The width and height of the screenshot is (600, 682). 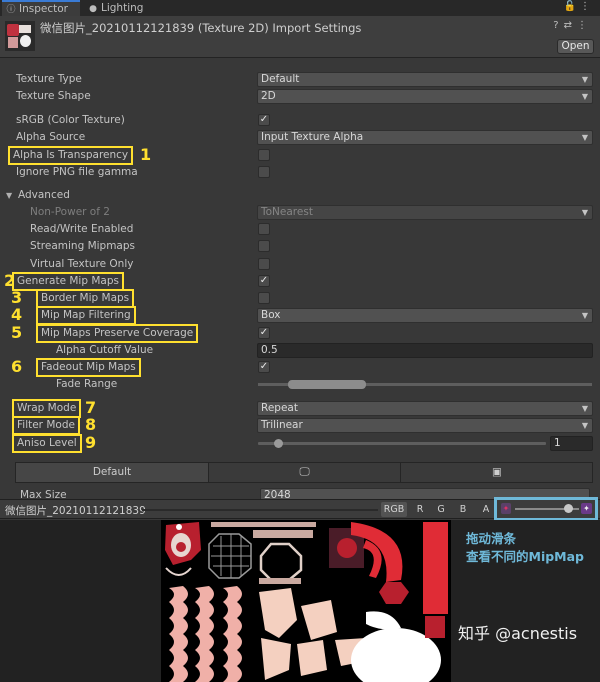 What do you see at coordinates (425, 96) in the screenshot?
I see `texture-shape-dropdown: 2D ▼` at bounding box center [425, 96].